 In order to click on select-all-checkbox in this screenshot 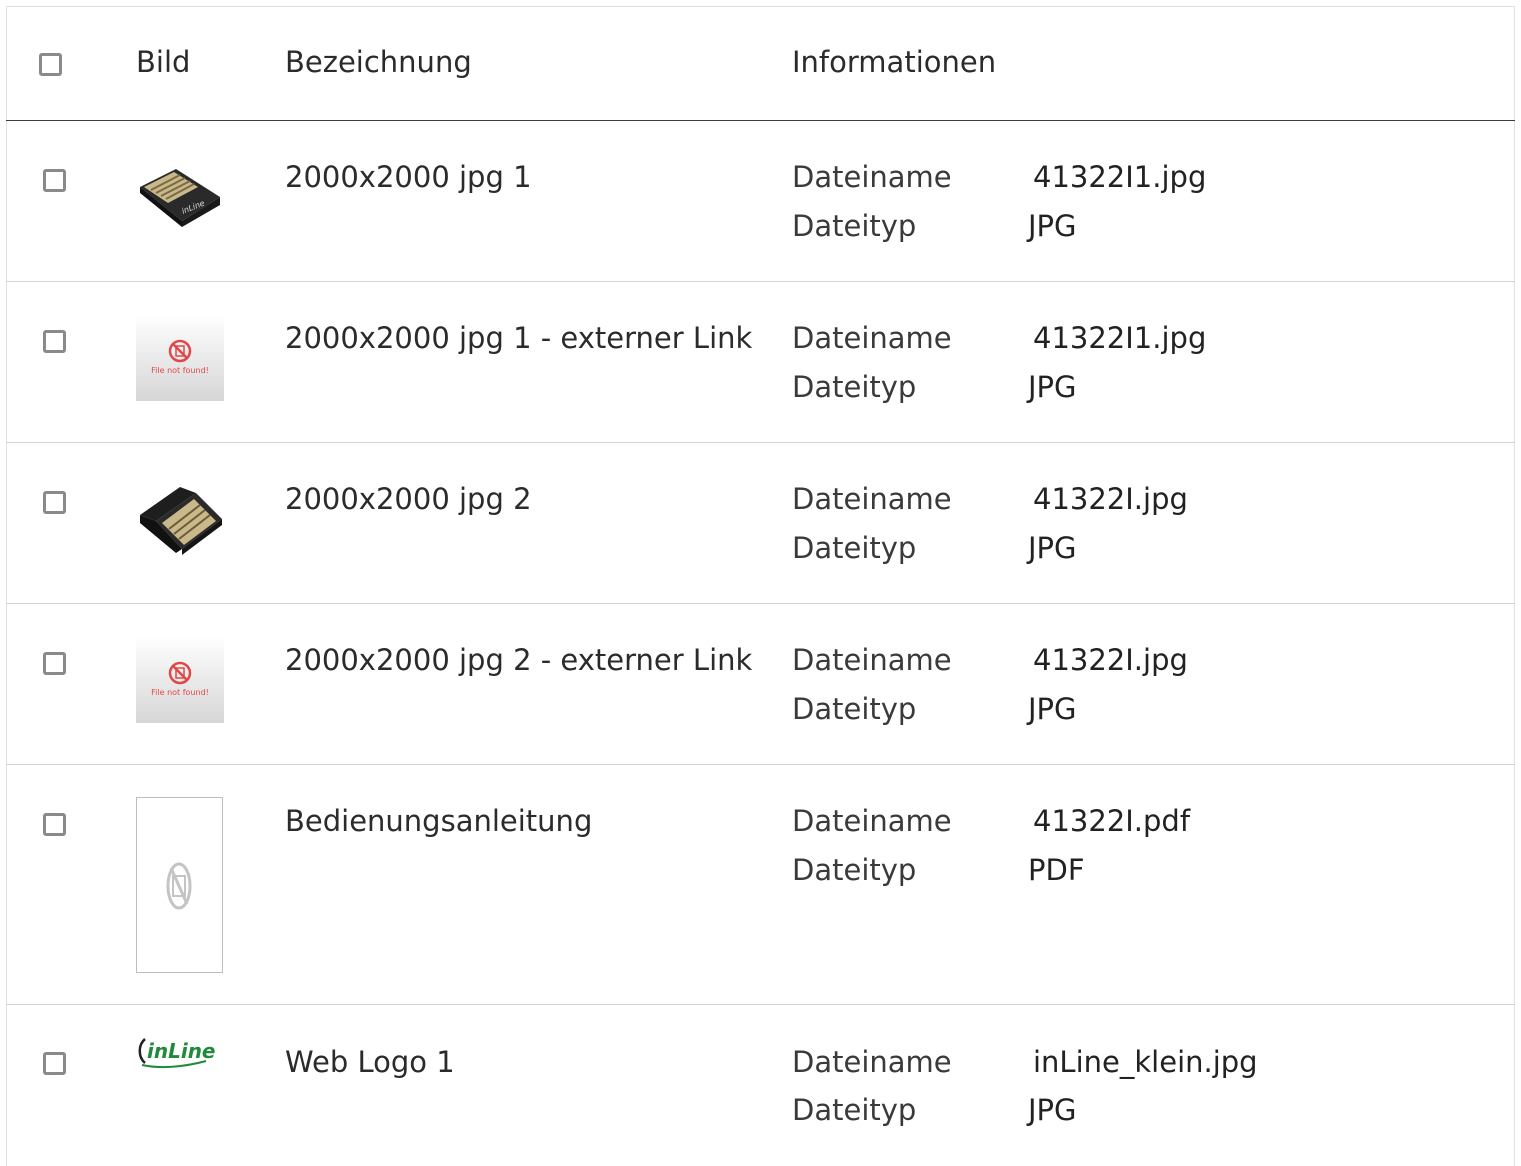, I will do `click(50, 64)`.